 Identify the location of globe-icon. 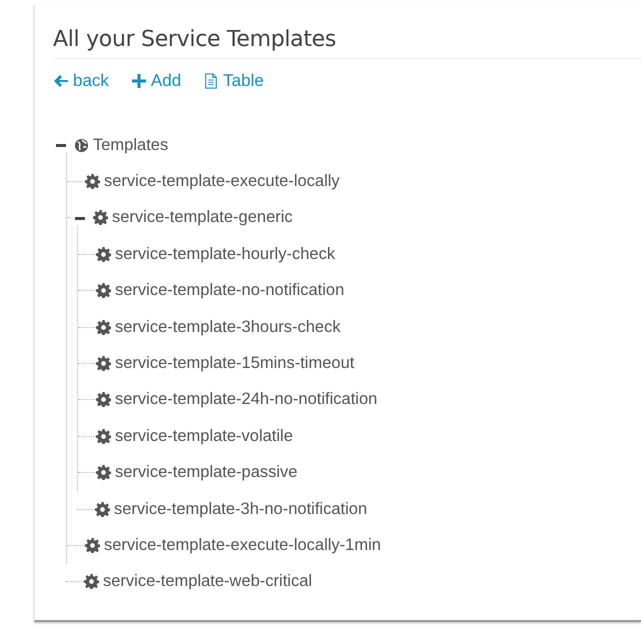
(81, 145).